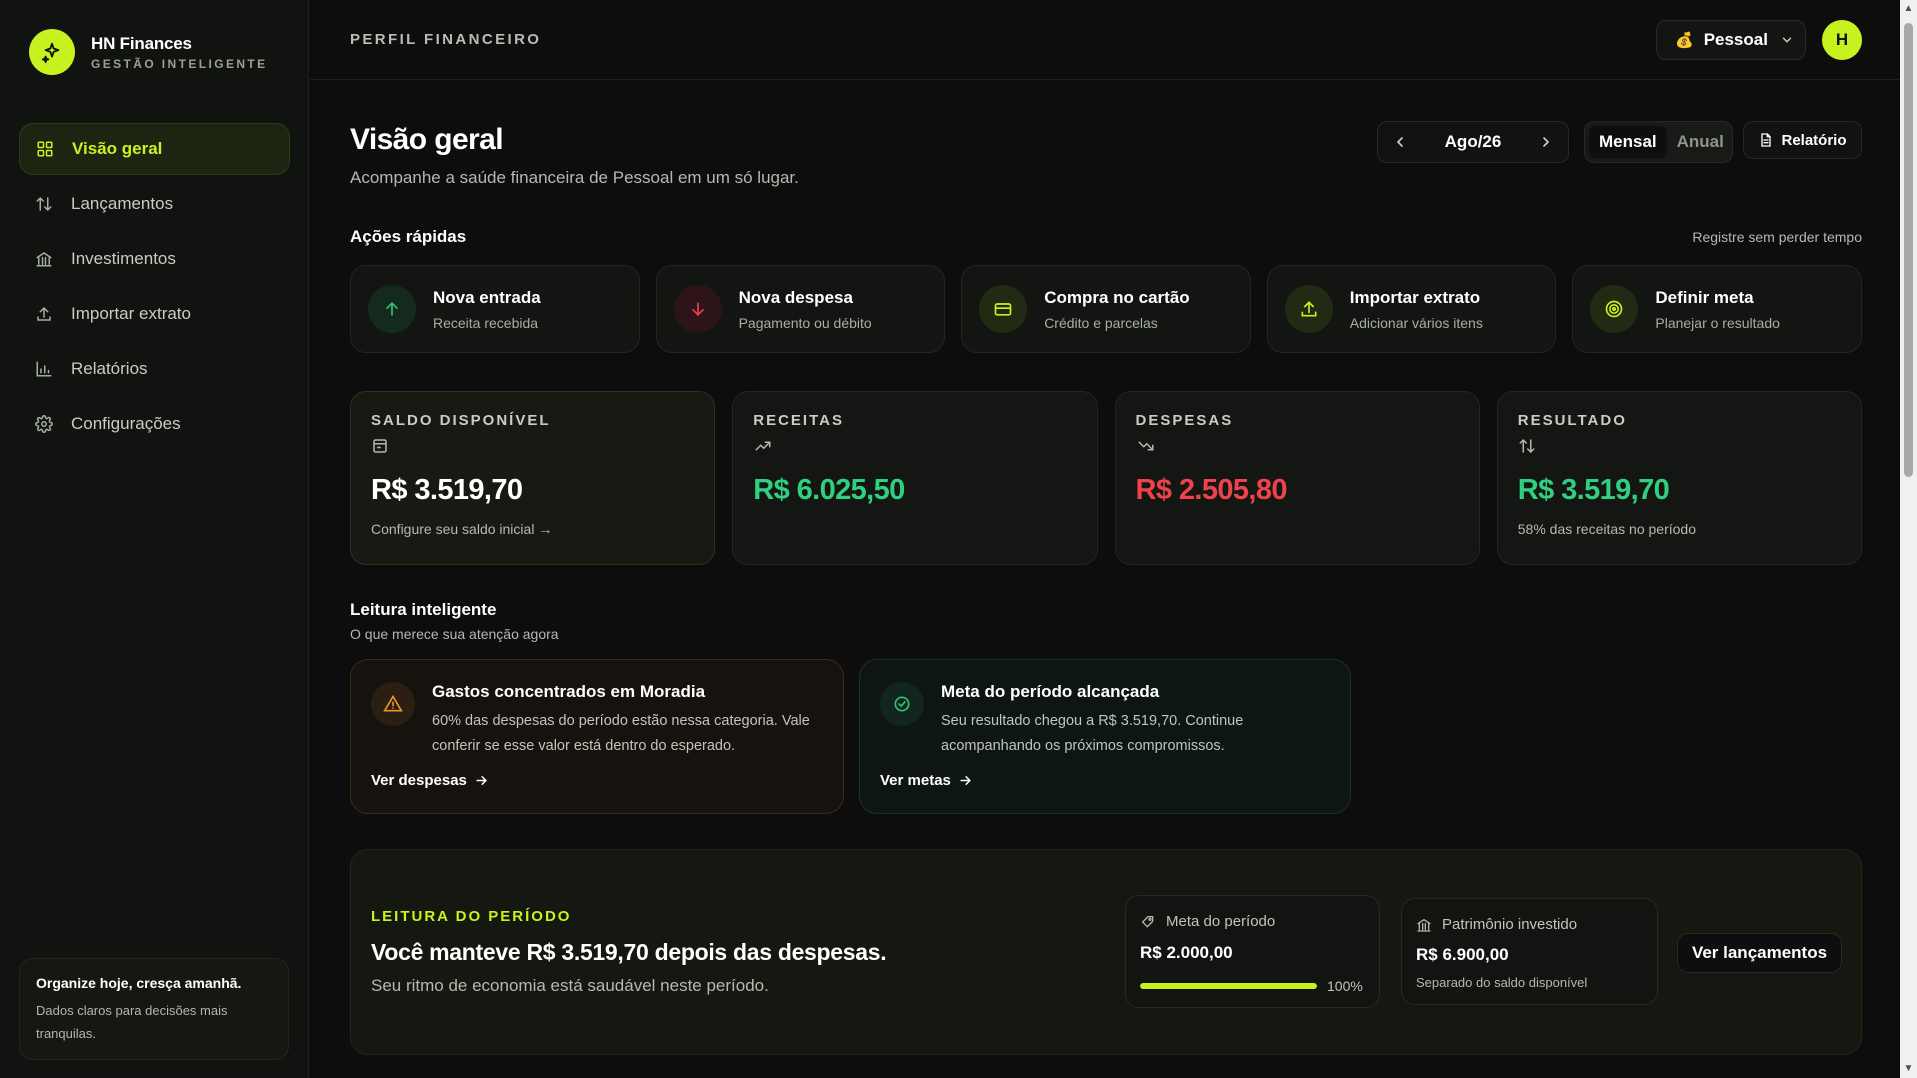 Image resolution: width=1917 pixels, height=1078 pixels. What do you see at coordinates (1510, 924) in the screenshot?
I see `assets-label: Patrimônio investido` at bounding box center [1510, 924].